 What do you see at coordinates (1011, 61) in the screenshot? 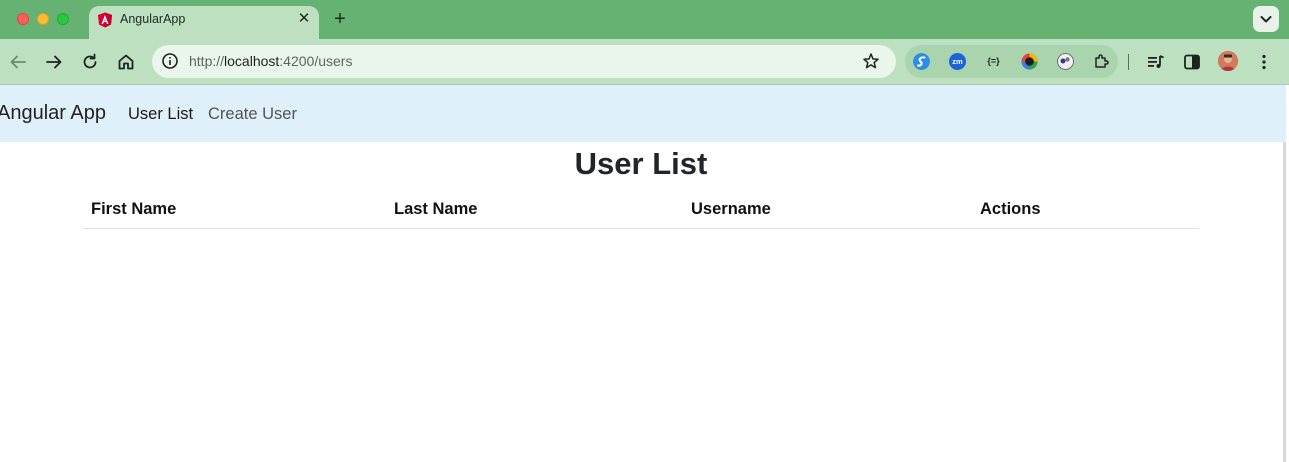
I see `extensions-area: zm {=}` at bounding box center [1011, 61].